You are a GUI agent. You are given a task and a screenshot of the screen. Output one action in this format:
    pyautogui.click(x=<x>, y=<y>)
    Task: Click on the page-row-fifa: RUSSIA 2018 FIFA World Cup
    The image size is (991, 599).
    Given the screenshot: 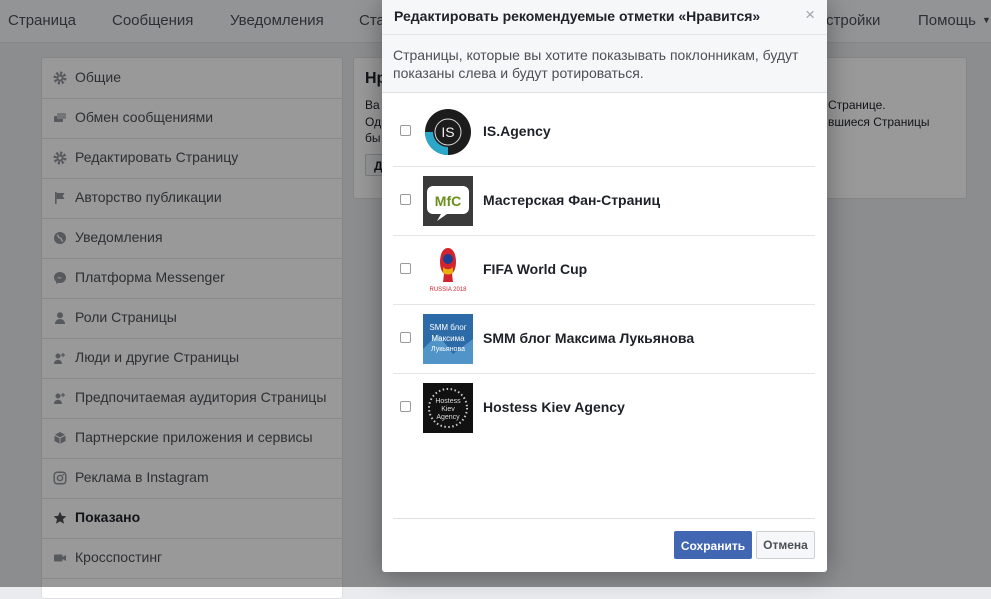 What is the action you would take?
    pyautogui.click(x=604, y=270)
    